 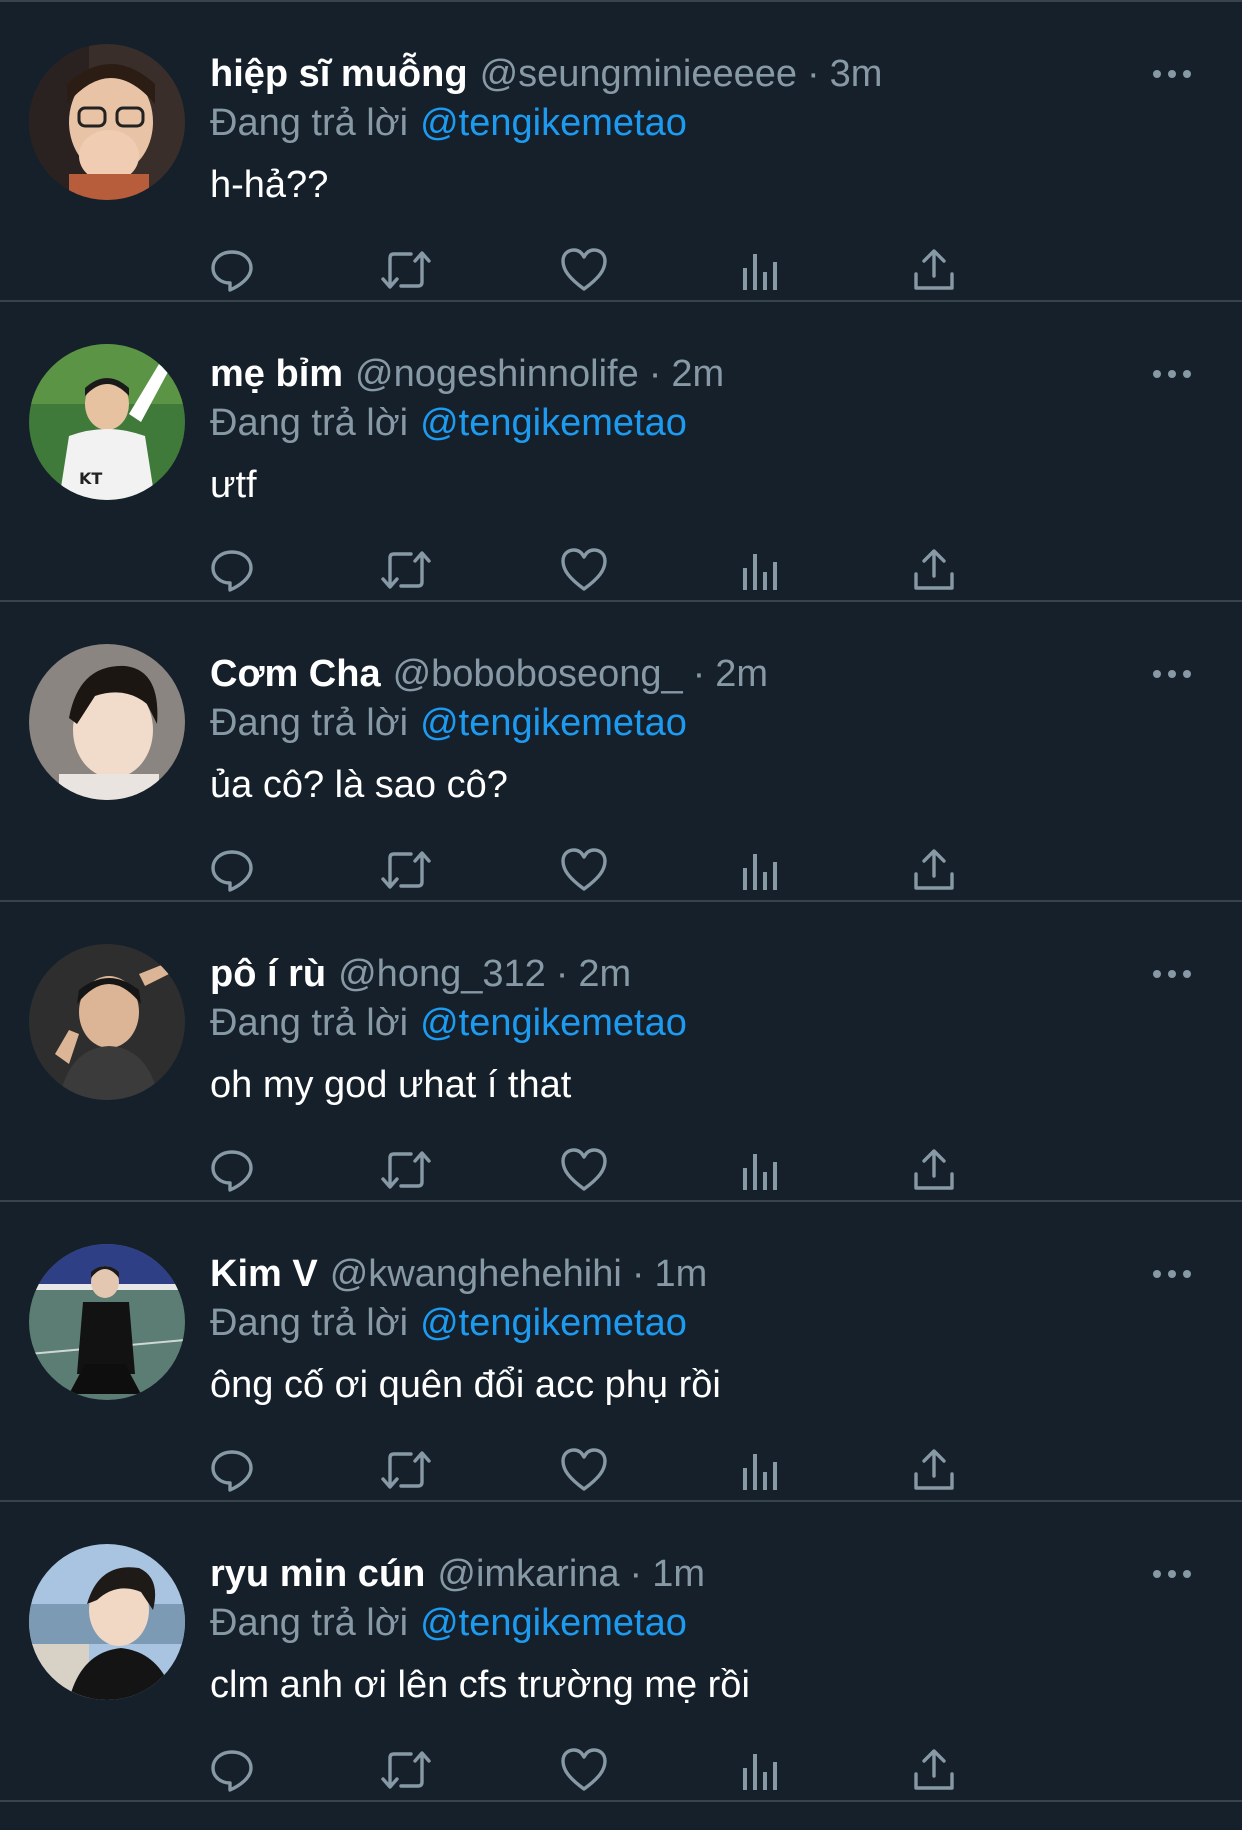 What do you see at coordinates (276, 374) in the screenshot?
I see `display-name: mẹ bỉm` at bounding box center [276, 374].